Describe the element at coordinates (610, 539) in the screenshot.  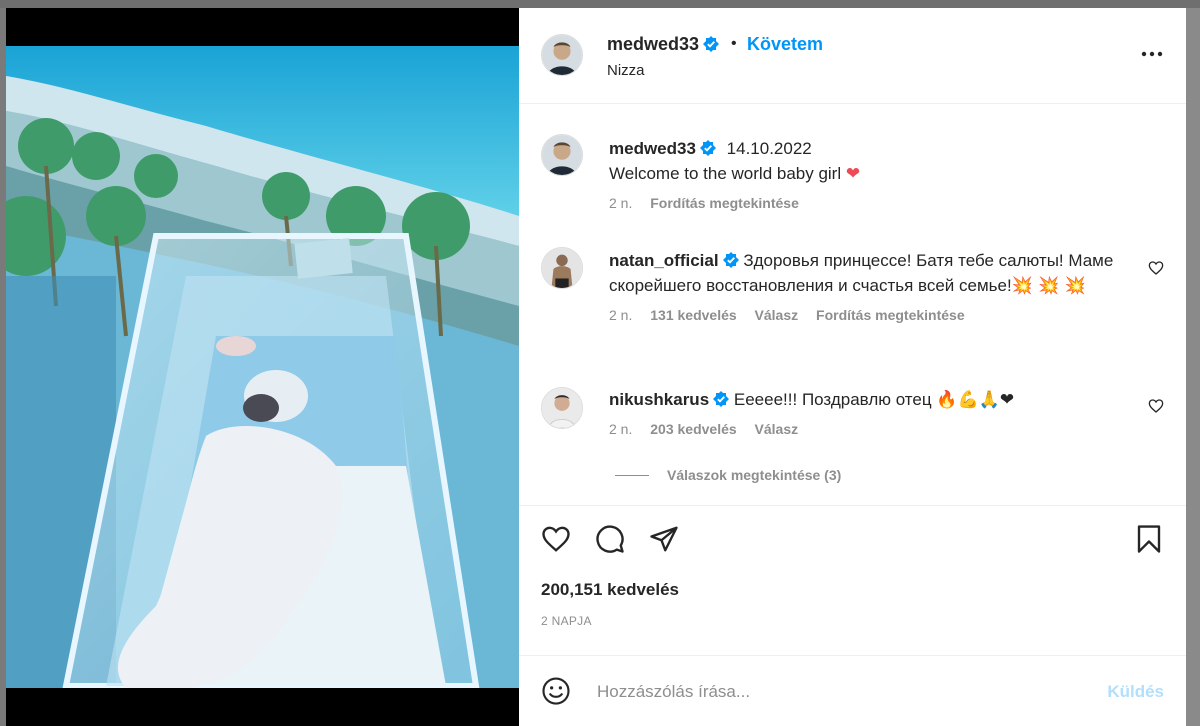
I see `comment-icon` at that location.